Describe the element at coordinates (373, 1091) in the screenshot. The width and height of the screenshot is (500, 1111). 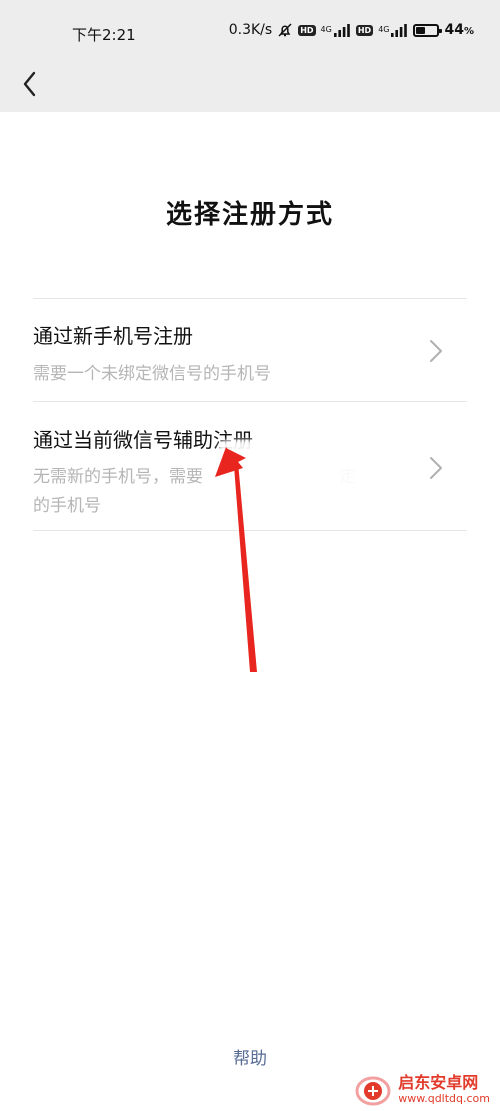
I see `logo-icon` at that location.